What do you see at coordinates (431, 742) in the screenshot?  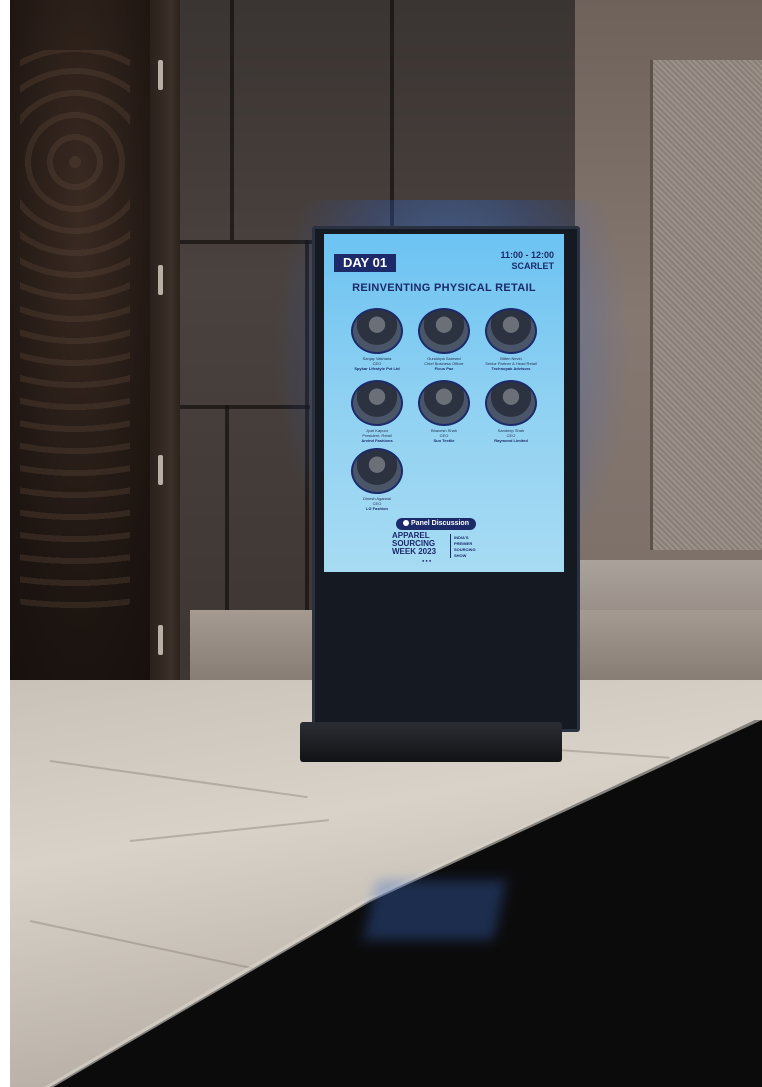 I see `kiosk-base` at bounding box center [431, 742].